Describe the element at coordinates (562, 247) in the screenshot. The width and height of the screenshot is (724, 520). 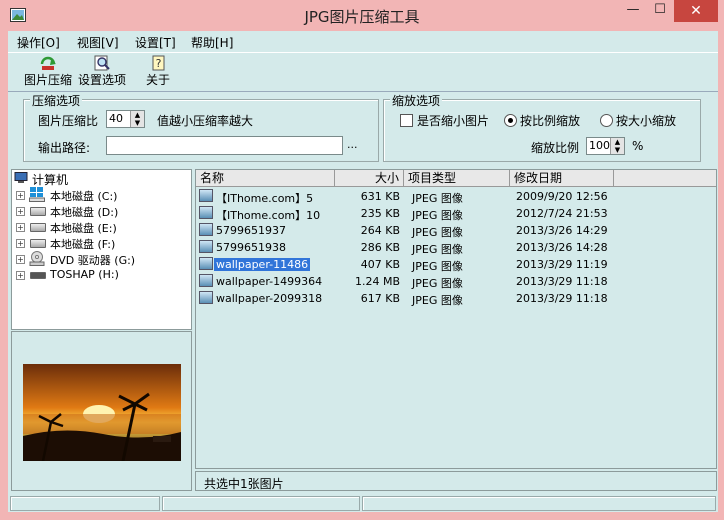
I see `file-date: 2013/3/26 14:28` at that location.